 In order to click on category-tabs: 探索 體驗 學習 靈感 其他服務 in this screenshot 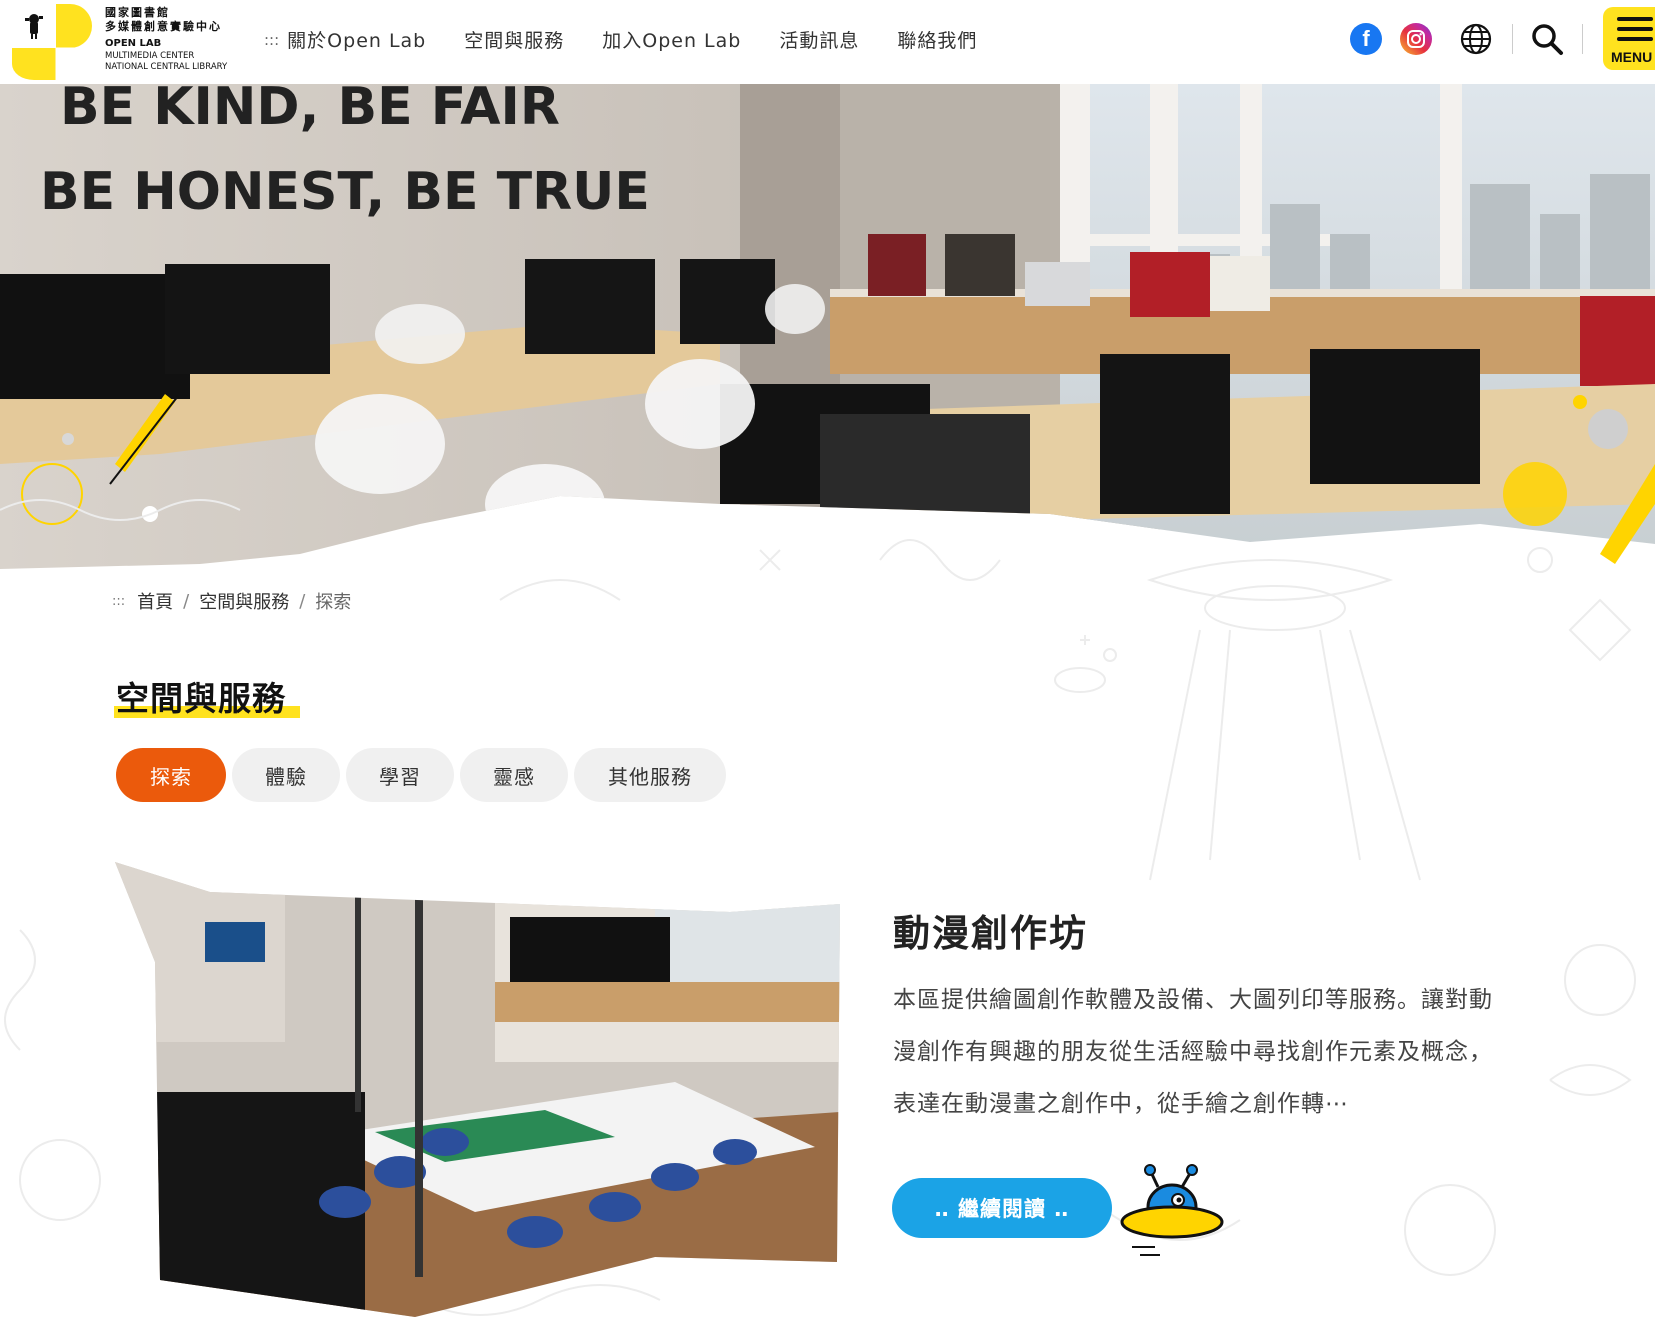, I will do `click(424, 775)`.